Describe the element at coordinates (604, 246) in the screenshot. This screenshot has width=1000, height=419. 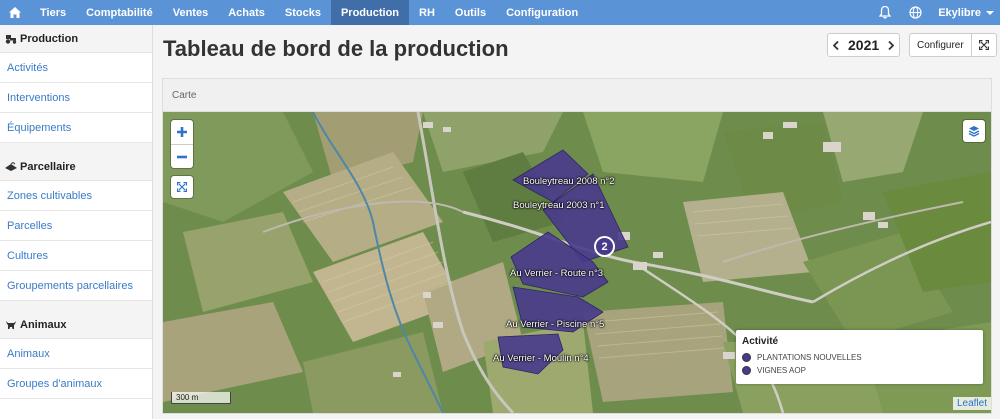
I see `marker-cluster: 2` at that location.